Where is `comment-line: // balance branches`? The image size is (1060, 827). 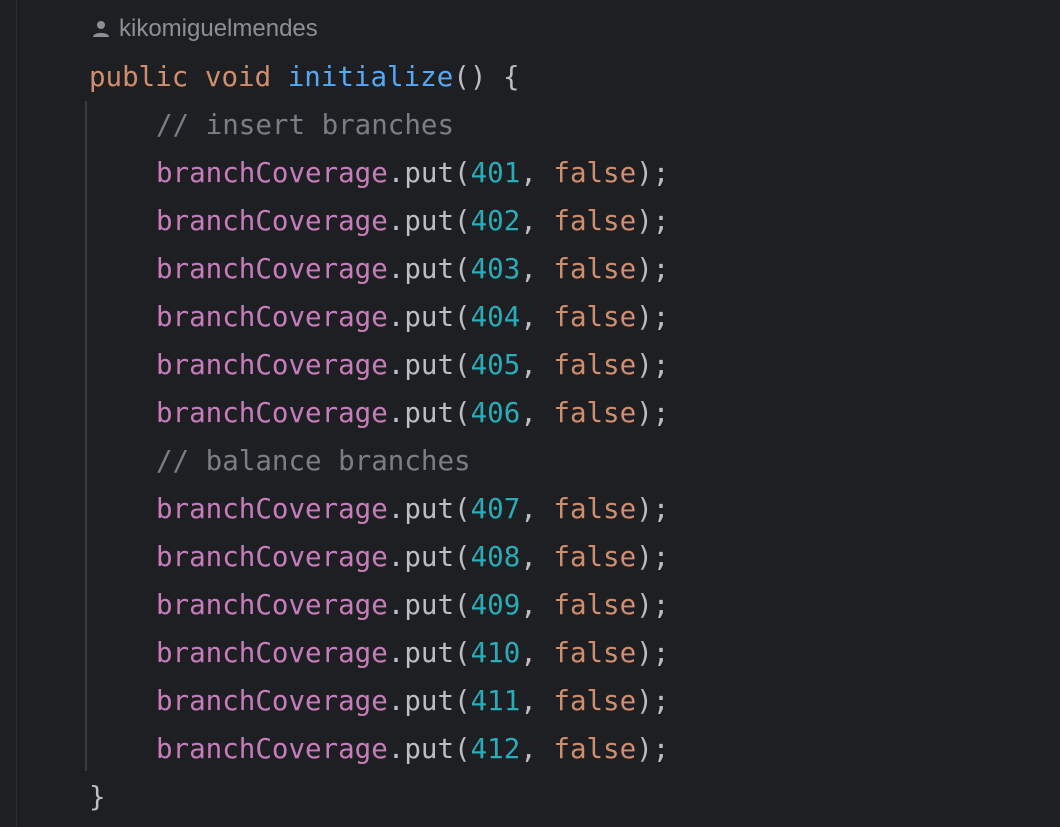 comment-line: // balance branches is located at coordinates (379, 461).